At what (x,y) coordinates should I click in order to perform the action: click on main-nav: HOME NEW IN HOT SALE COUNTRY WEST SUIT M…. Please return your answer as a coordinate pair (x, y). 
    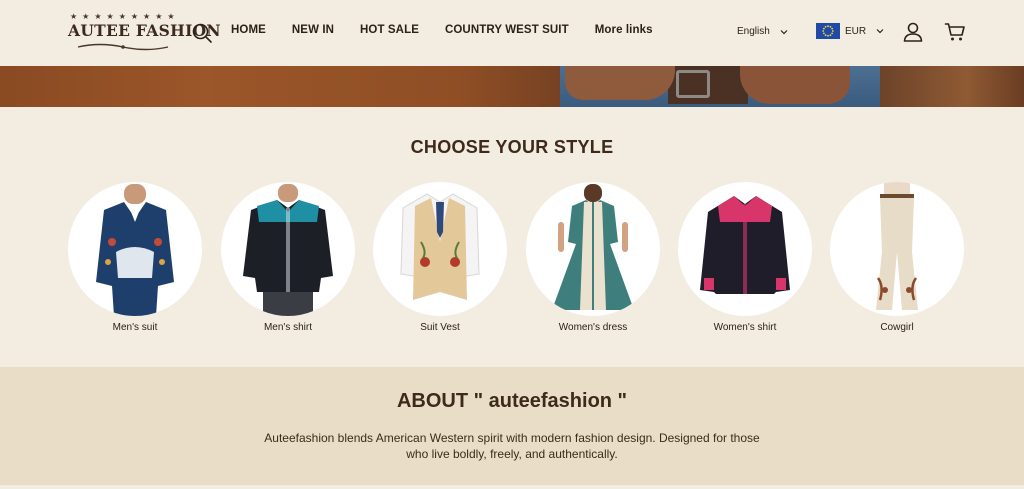
    Looking at the image, I should click on (455, 32).